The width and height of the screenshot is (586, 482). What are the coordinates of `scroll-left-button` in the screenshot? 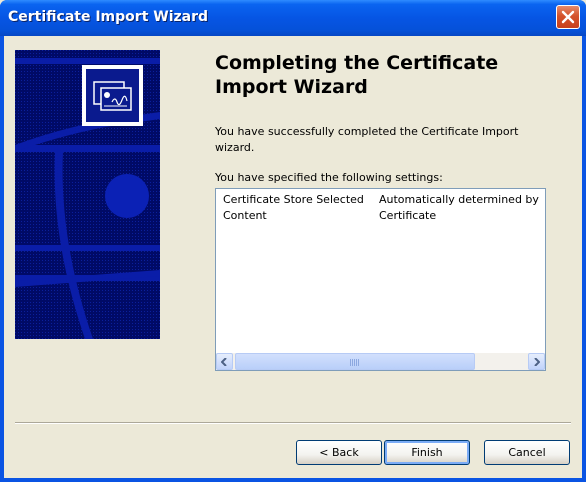 It's located at (224, 361).